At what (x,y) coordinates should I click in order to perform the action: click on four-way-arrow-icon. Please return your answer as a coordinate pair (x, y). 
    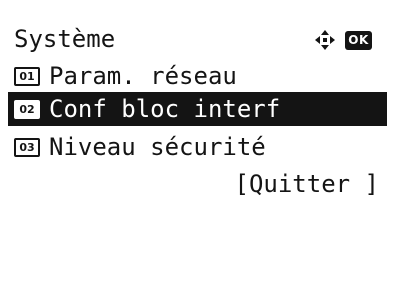
    Looking at the image, I should click on (325, 40).